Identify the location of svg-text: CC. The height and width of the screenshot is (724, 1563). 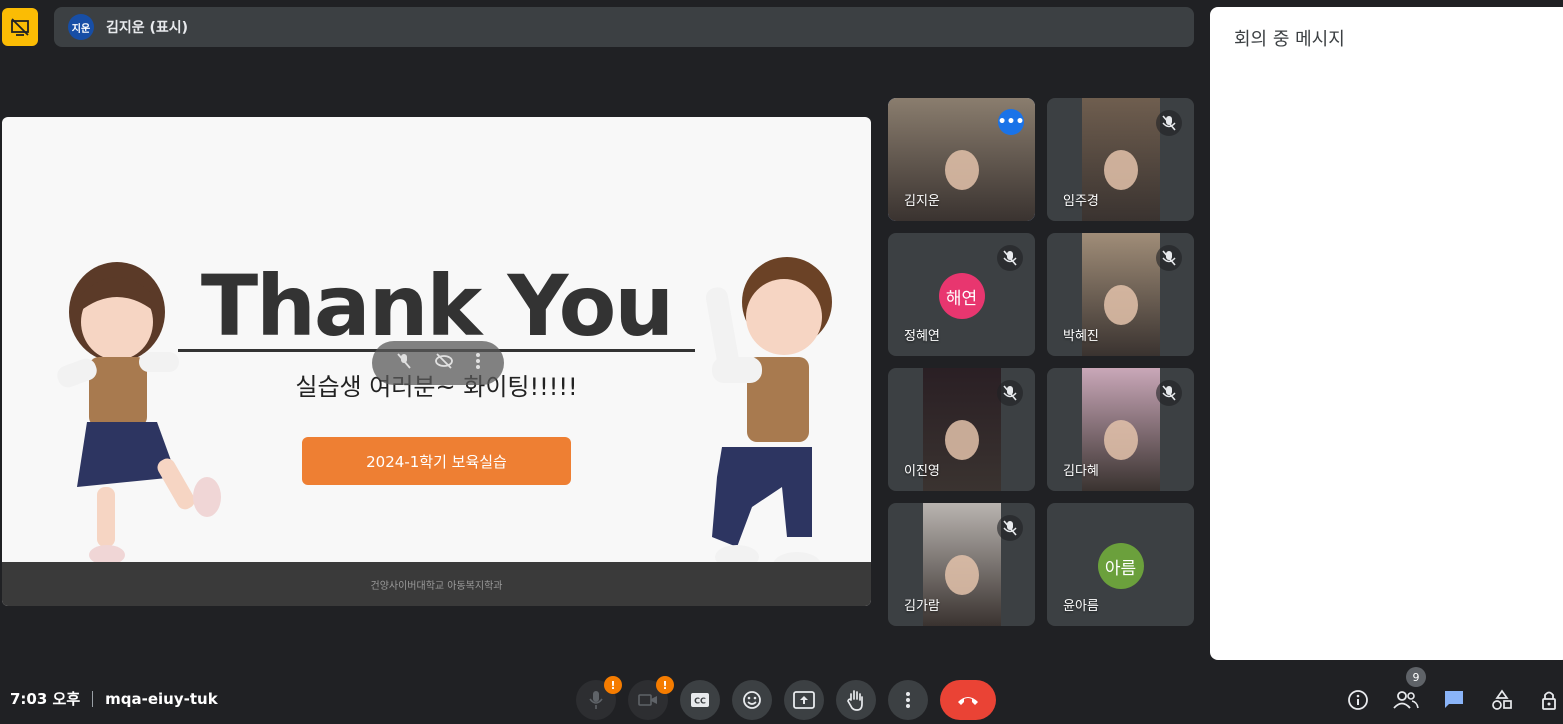
(700, 701).